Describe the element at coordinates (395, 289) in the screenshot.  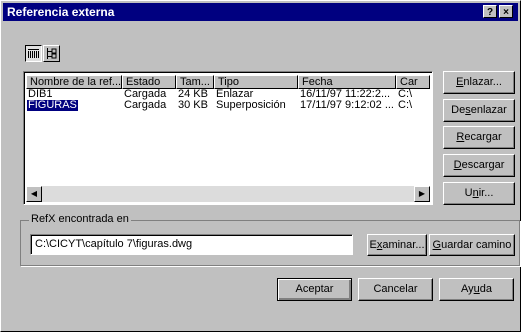
I see `cancelar-button: Cancelar` at that location.